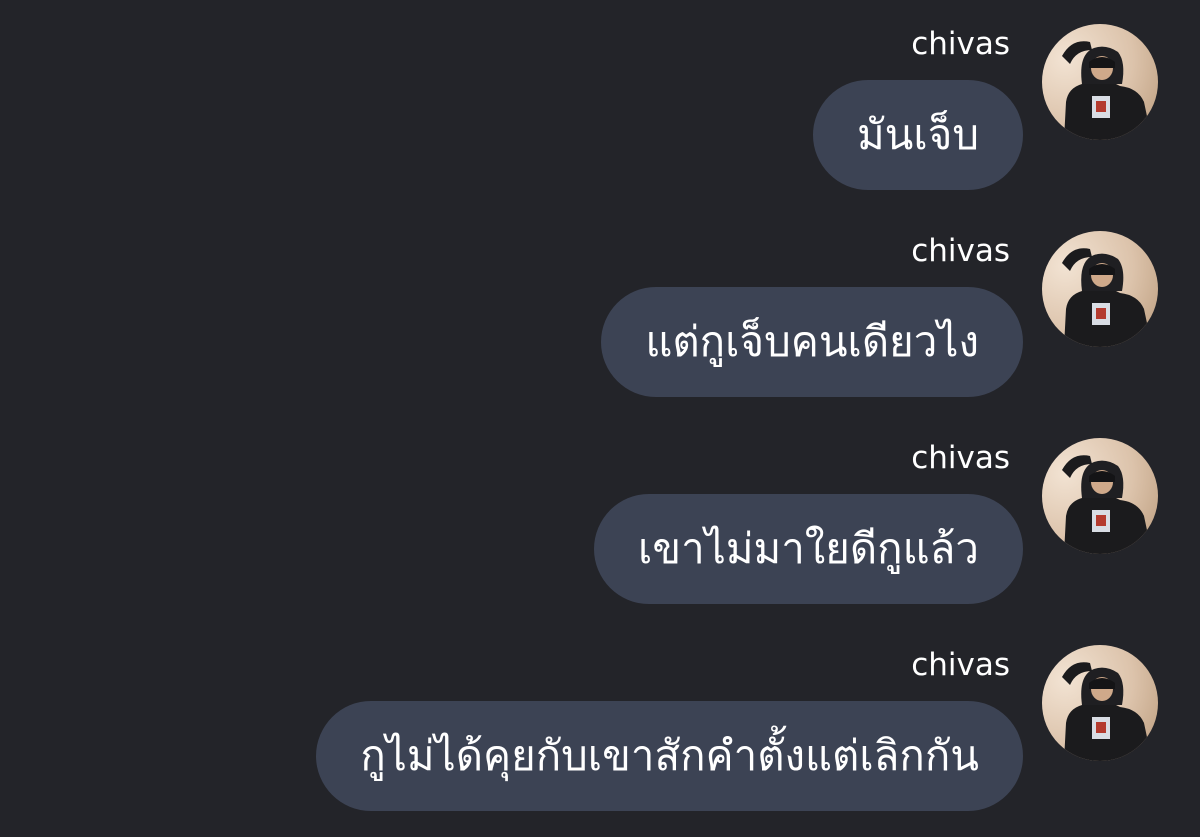 Image resolution: width=1200 pixels, height=837 pixels. Describe the element at coordinates (669, 756) in the screenshot. I see `message-bubble: กูไม่ได้คุยกับเขาสักคำตั้งแต่เลิกกัน` at that location.